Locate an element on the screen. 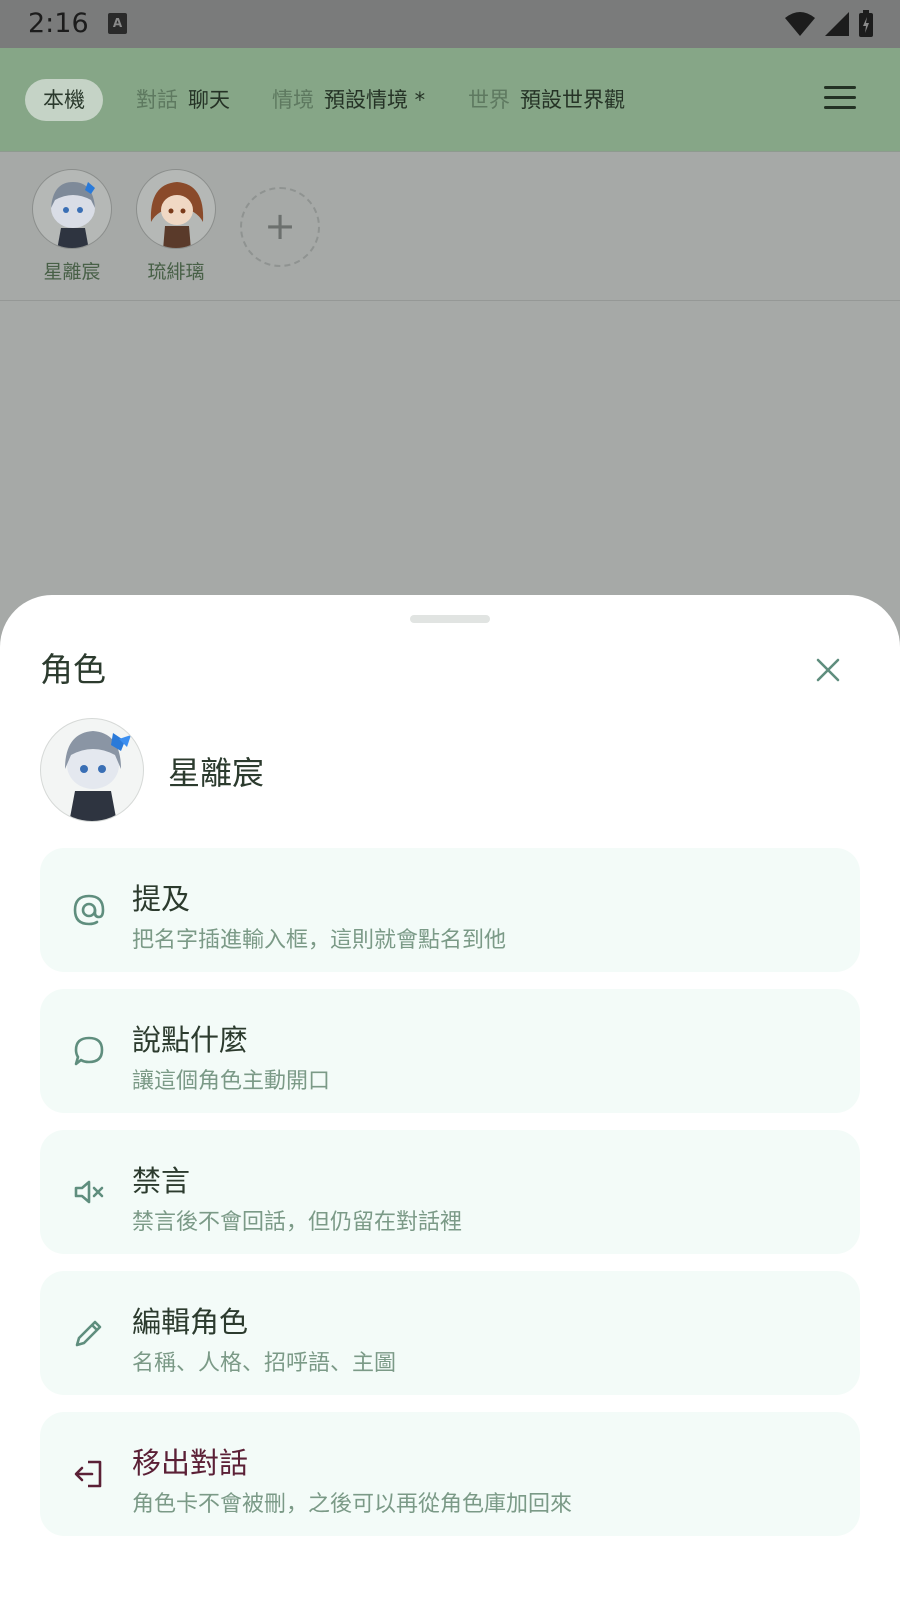 The image size is (900, 1600). local-chip: 本機 is located at coordinates (64, 100).